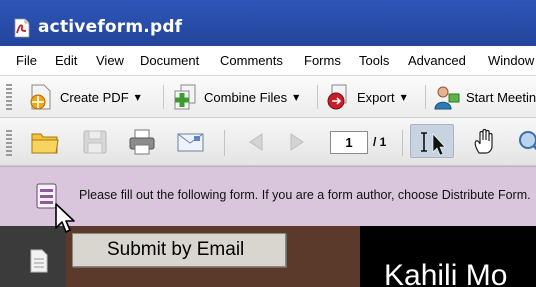 Image resolution: width=536 pixels, height=287 pixels. What do you see at coordinates (349, 142) in the screenshot?
I see `page-number-input: 1` at bounding box center [349, 142].